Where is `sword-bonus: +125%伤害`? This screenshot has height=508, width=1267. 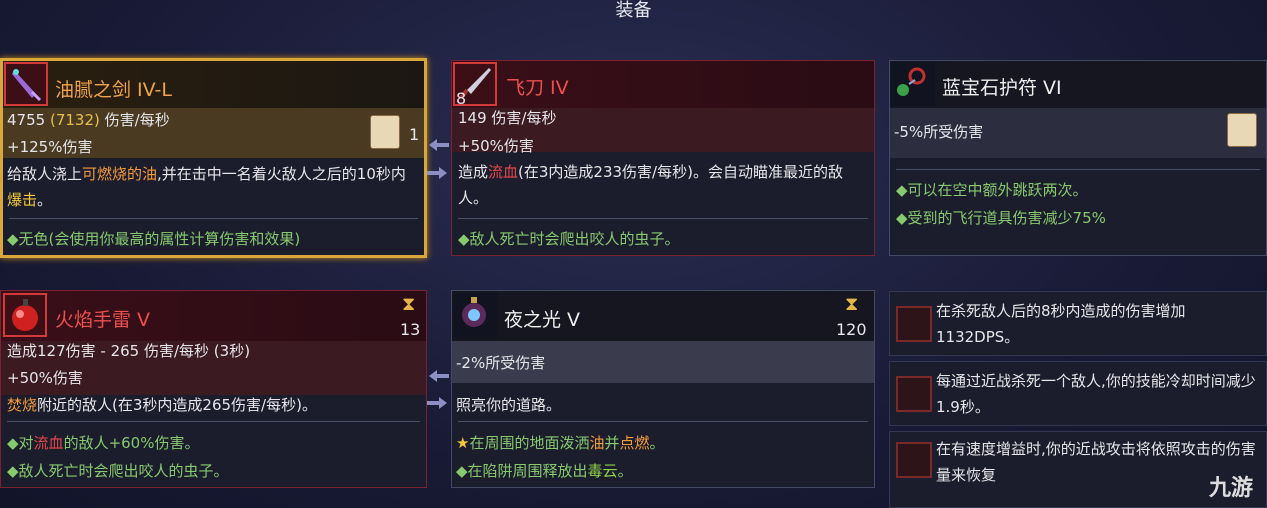
sword-bonus: +125%伤害 is located at coordinates (50, 147).